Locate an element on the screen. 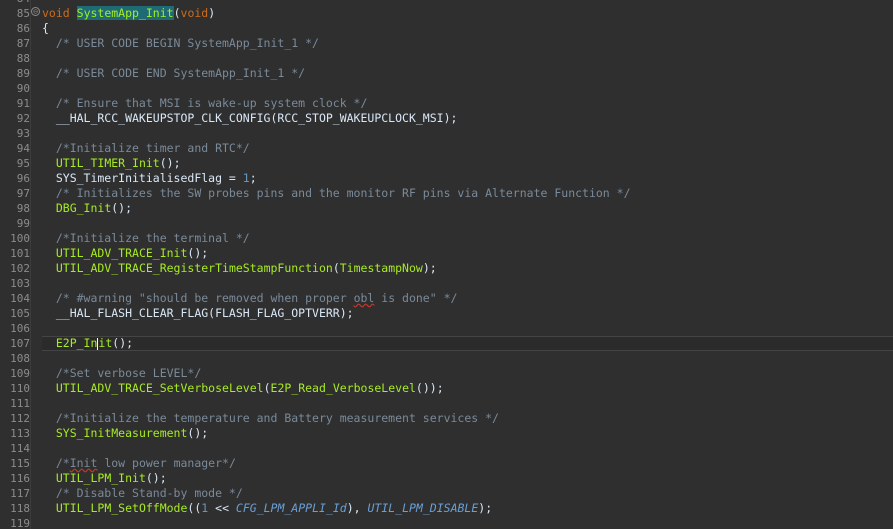  line-number: 117 is located at coordinates (20, 493).